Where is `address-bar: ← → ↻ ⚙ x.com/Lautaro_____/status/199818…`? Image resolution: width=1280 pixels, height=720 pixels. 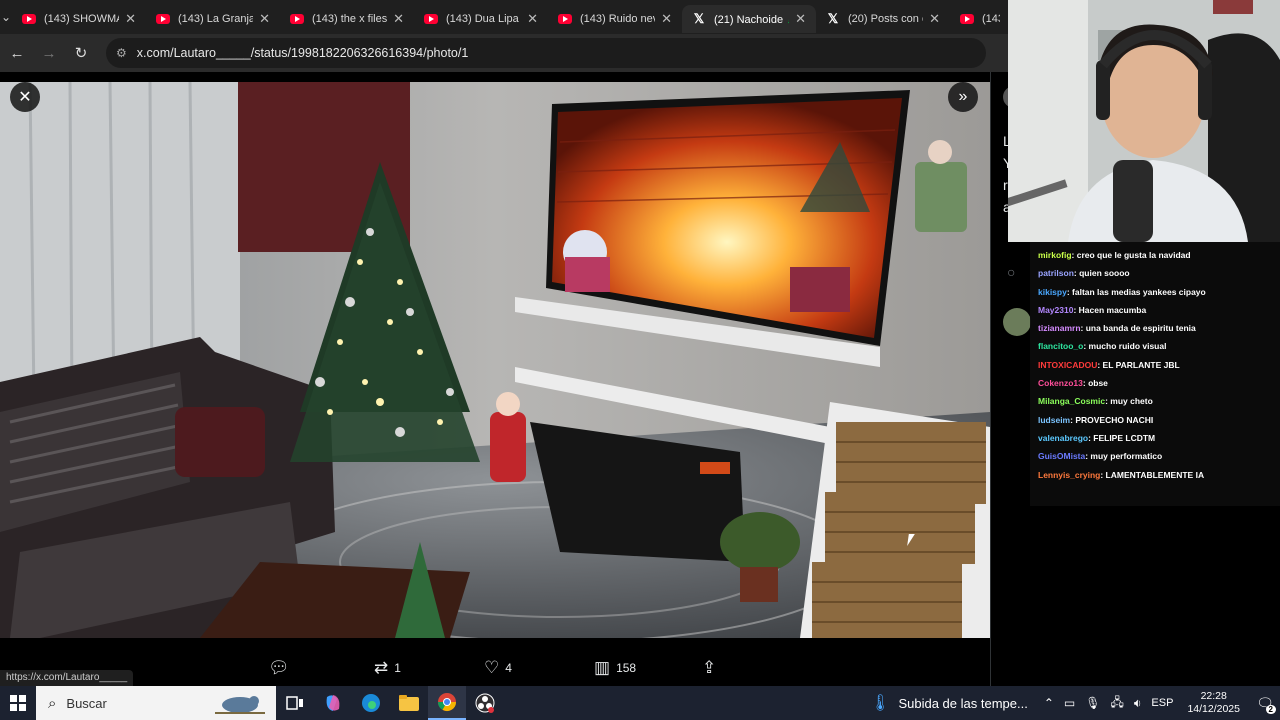
address-bar: ← → ↻ ⚙ x.com/Lautaro_____/status/199818… is located at coordinates (505, 53).